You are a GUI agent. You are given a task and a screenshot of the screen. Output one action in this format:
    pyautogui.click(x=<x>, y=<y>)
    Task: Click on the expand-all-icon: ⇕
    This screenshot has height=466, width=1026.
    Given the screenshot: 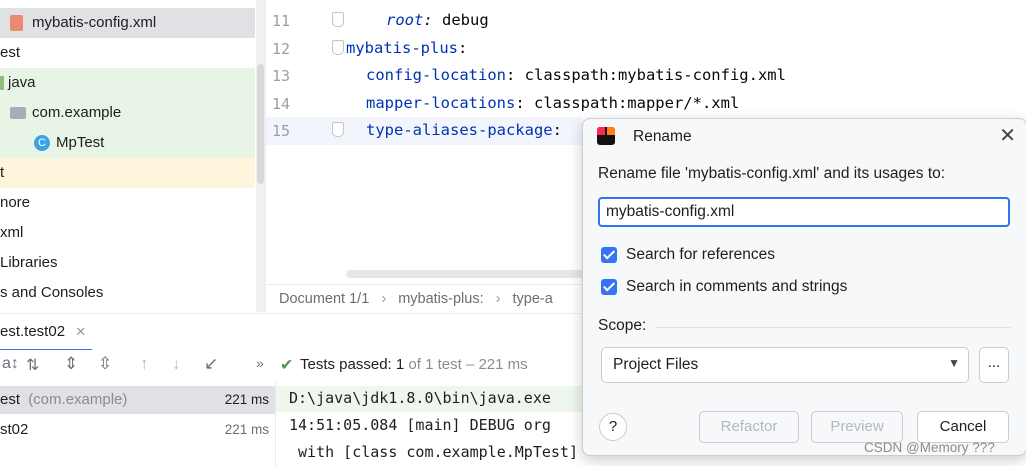 What is the action you would take?
    pyautogui.click(x=71, y=364)
    